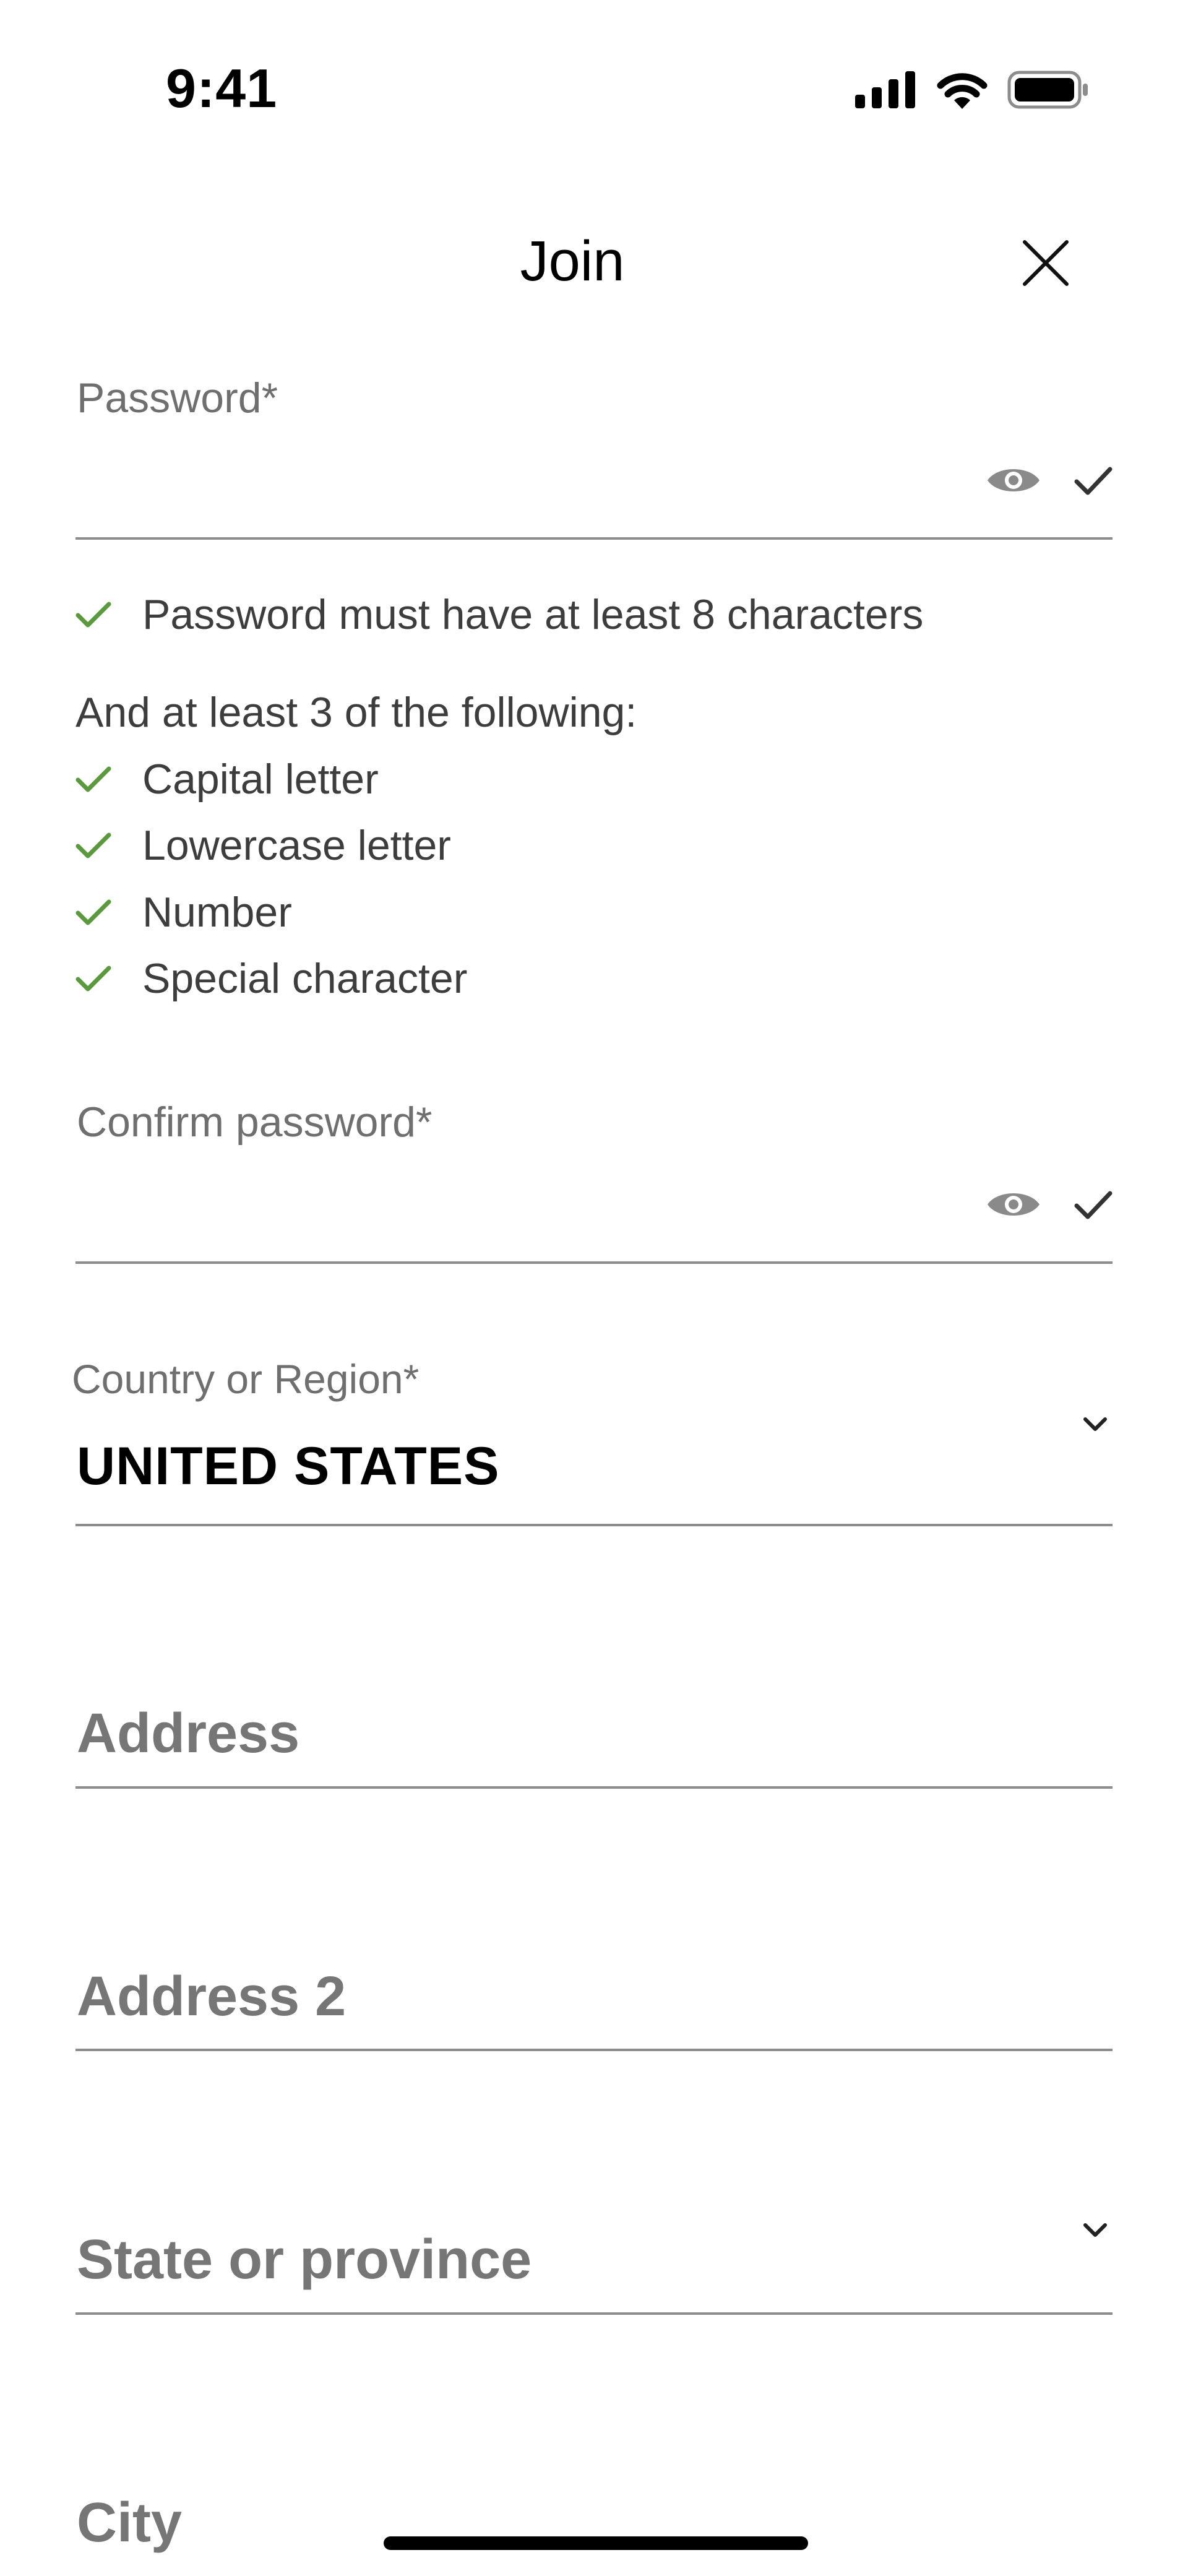 Image resolution: width=1188 pixels, height=2576 pixels. Describe the element at coordinates (594, 1525) in the screenshot. I see `country-underline` at that location.